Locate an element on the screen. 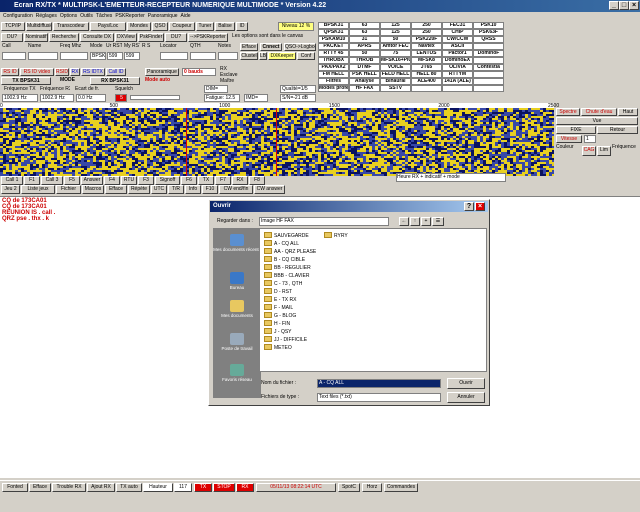 Image resolution: width=640 pixels, height=512 pixels. freq-input is located at coordinates (74, 56).